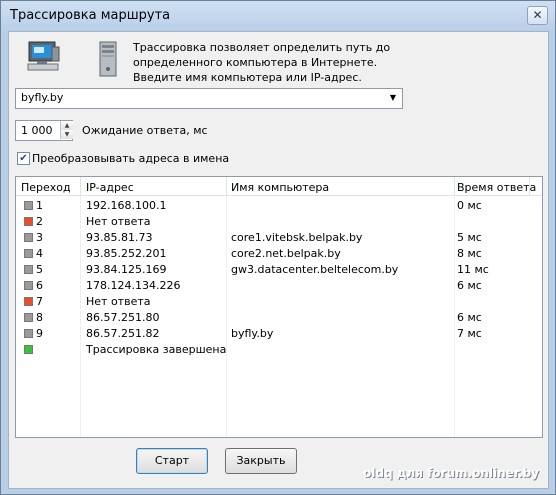  What do you see at coordinates (279, 317) in the screenshot?
I see `table-row: 8 86.57.251.80 6 мс` at bounding box center [279, 317].